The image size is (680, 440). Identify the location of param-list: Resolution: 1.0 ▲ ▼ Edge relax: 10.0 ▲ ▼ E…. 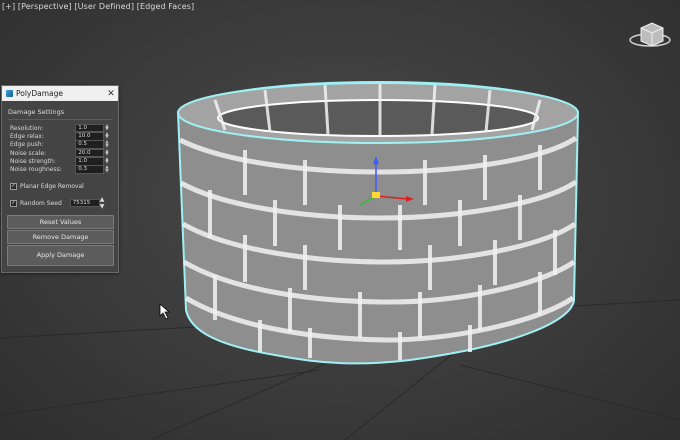
(60, 148).